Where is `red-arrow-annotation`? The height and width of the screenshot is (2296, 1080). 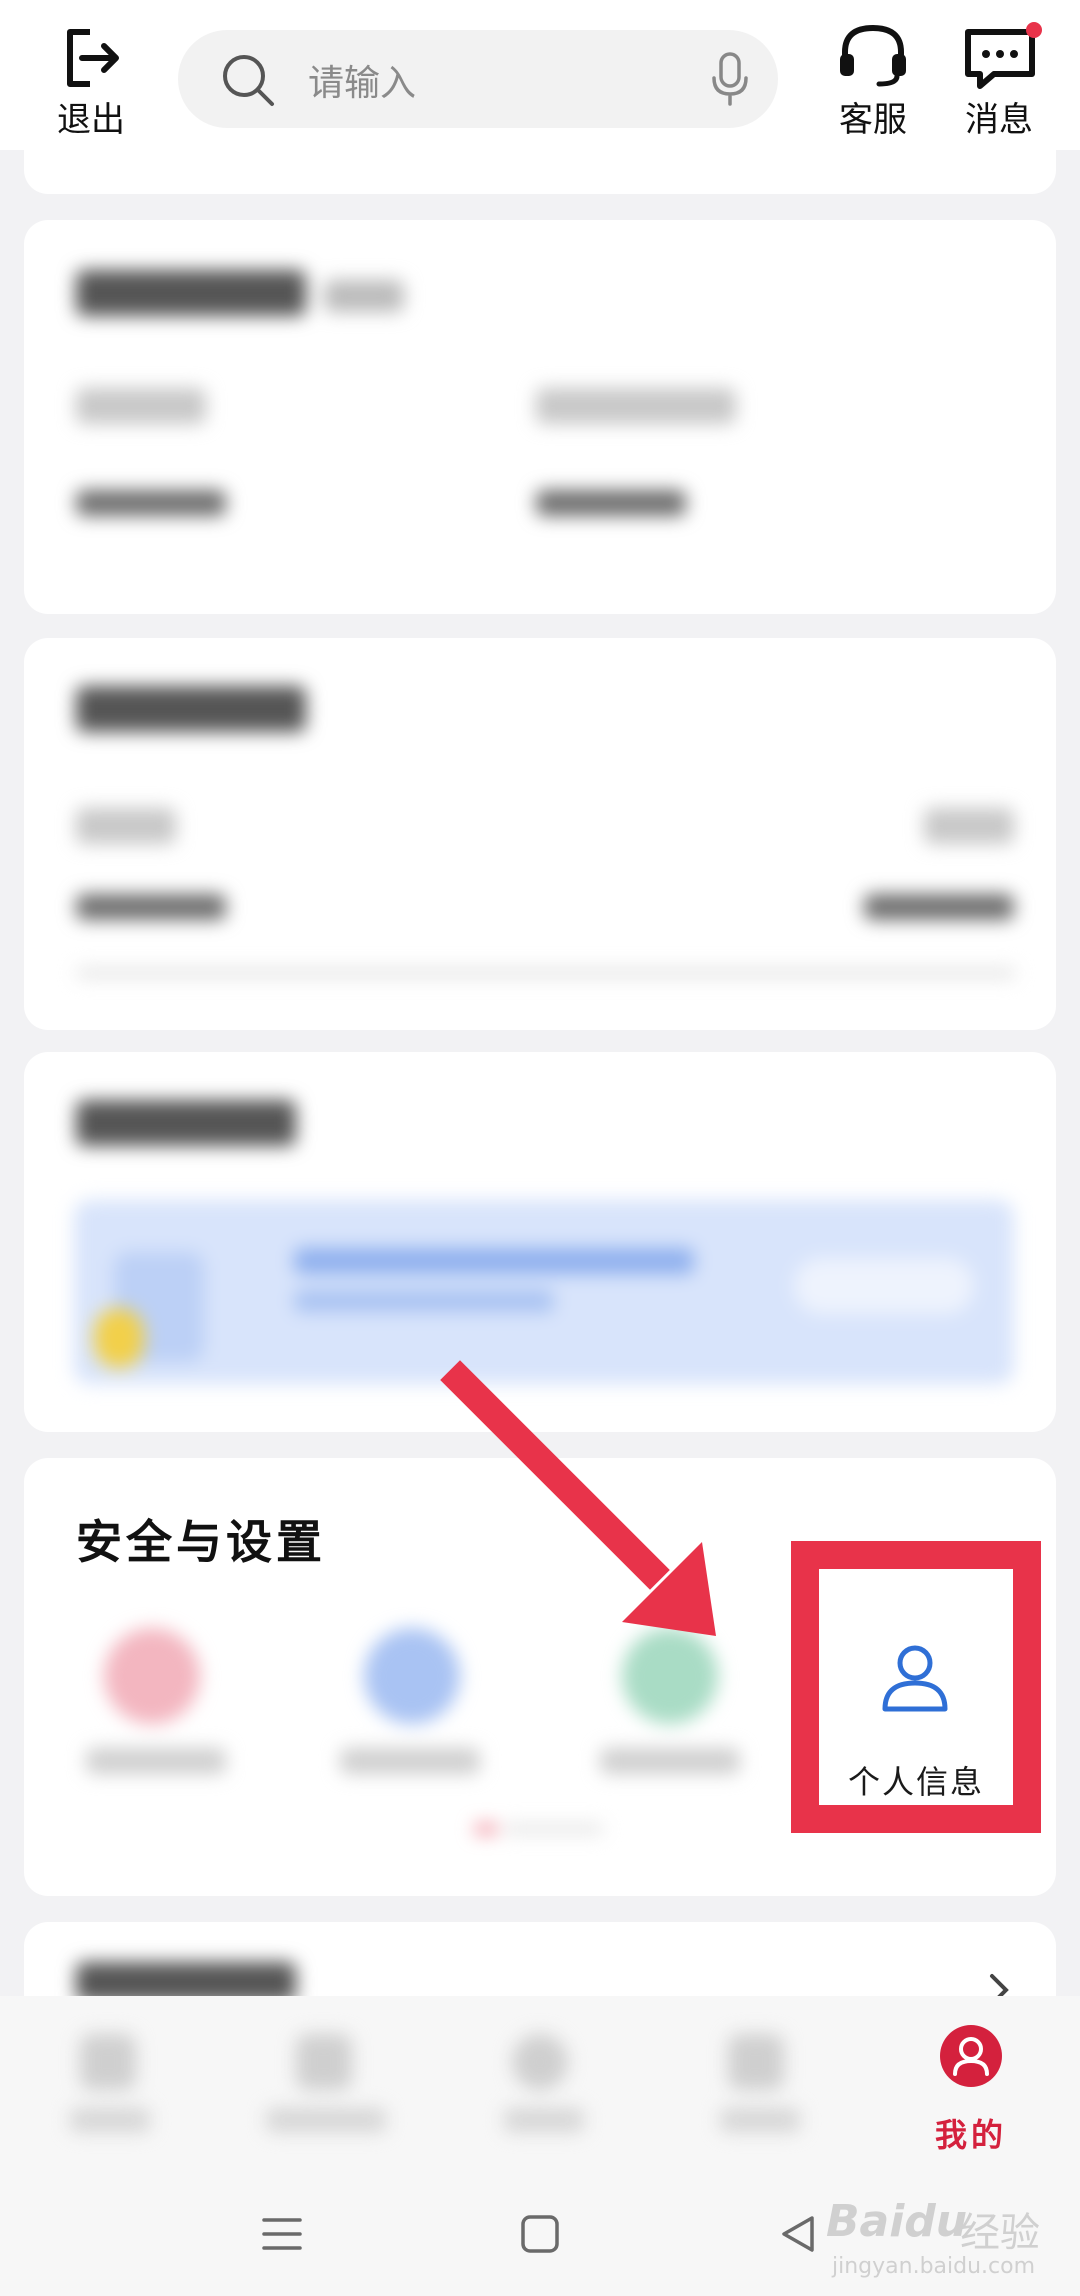 red-arrow-annotation is located at coordinates (578, 1498).